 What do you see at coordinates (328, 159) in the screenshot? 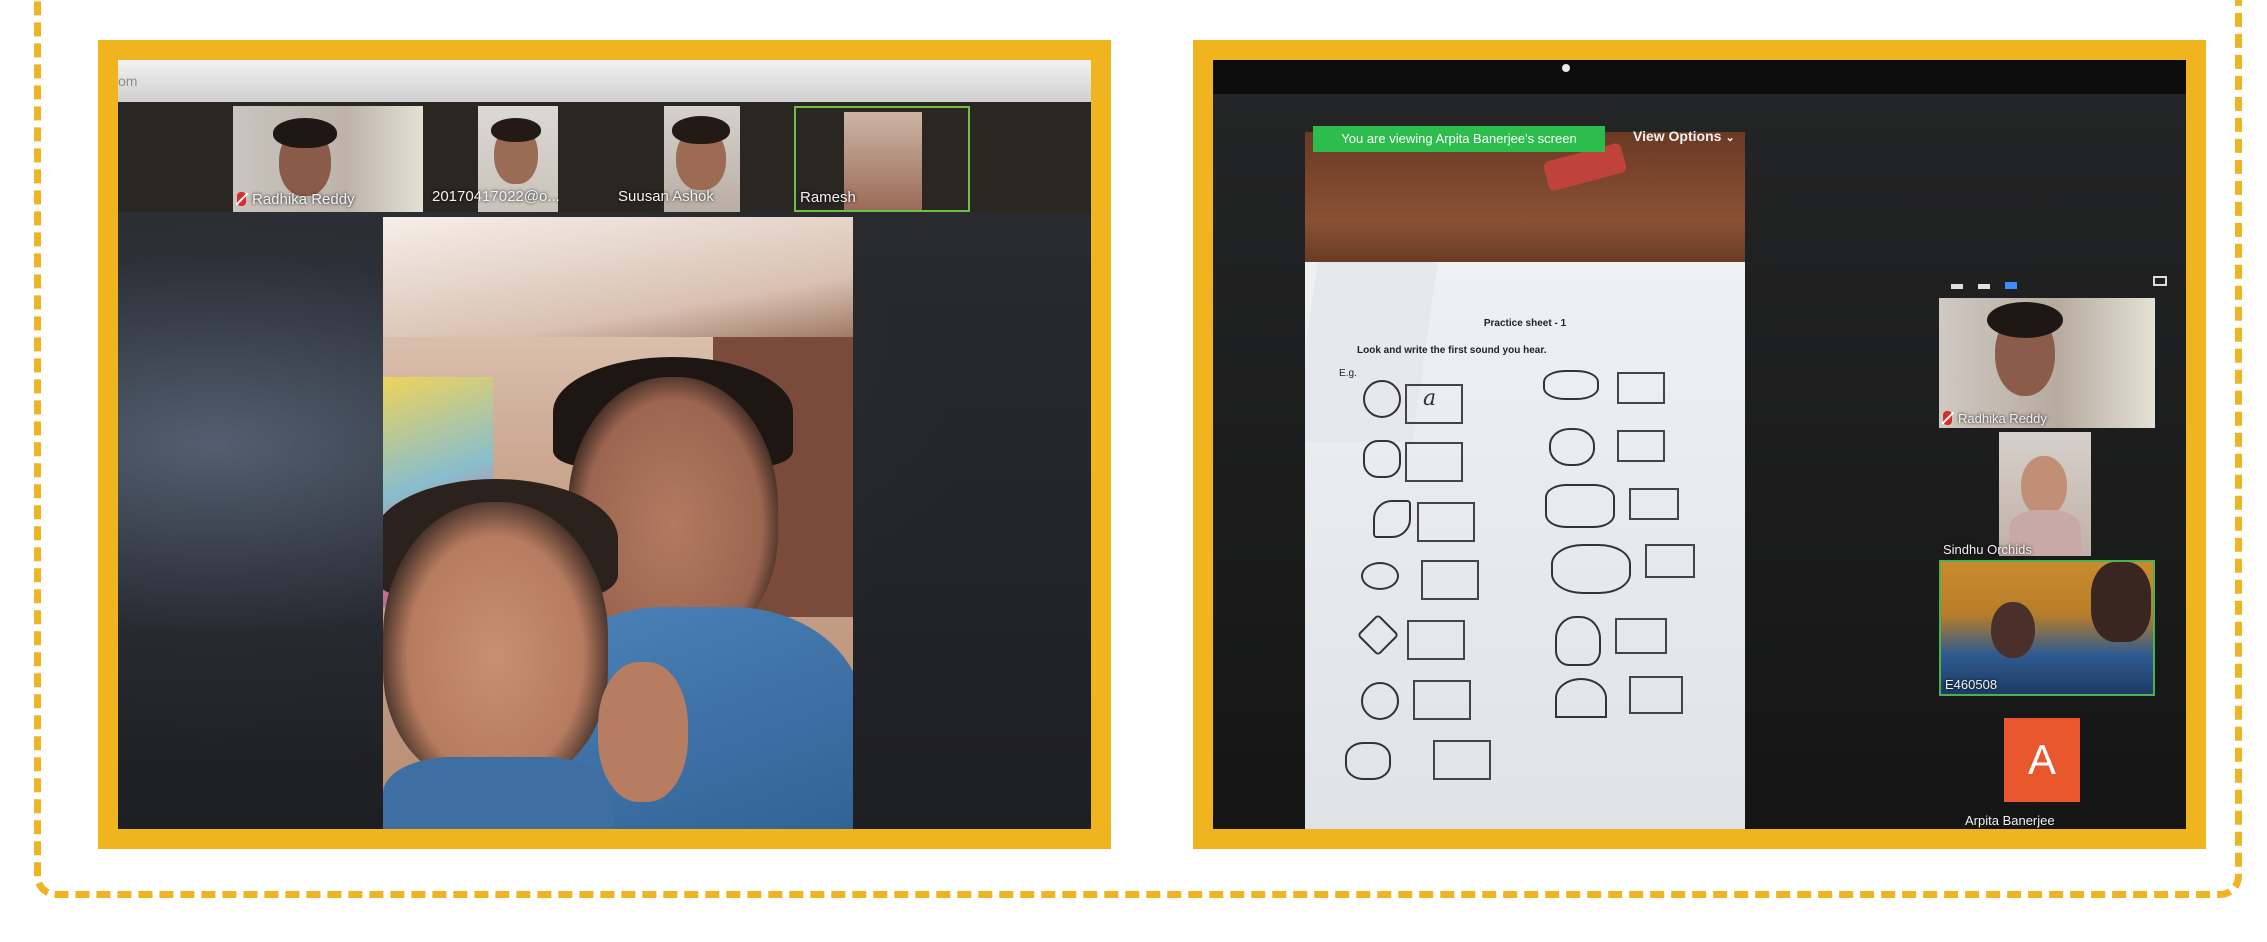
I see `participant-tile-radhika: Radhika Reddy` at bounding box center [328, 159].